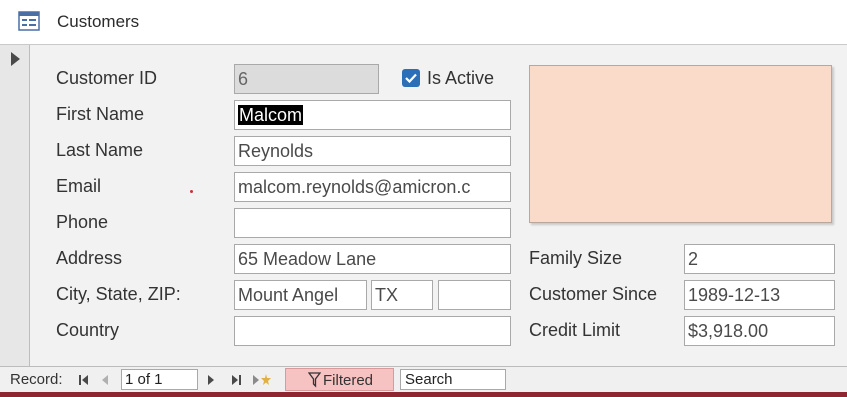 The height and width of the screenshot is (397, 847). Describe the element at coordinates (89, 258) in the screenshot. I see `address-label: Address` at that location.